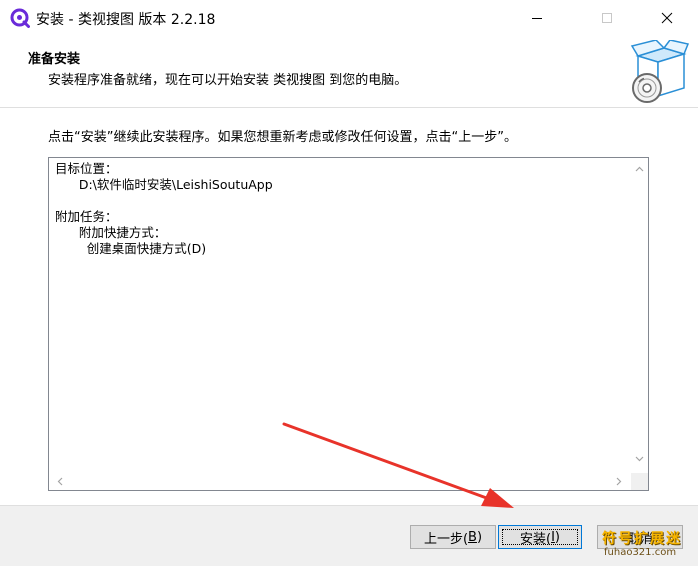 The height and width of the screenshot is (566, 698). I want to click on title-bar: 安装 - 类视搜图 版本 2.2.18, so click(349, 18).